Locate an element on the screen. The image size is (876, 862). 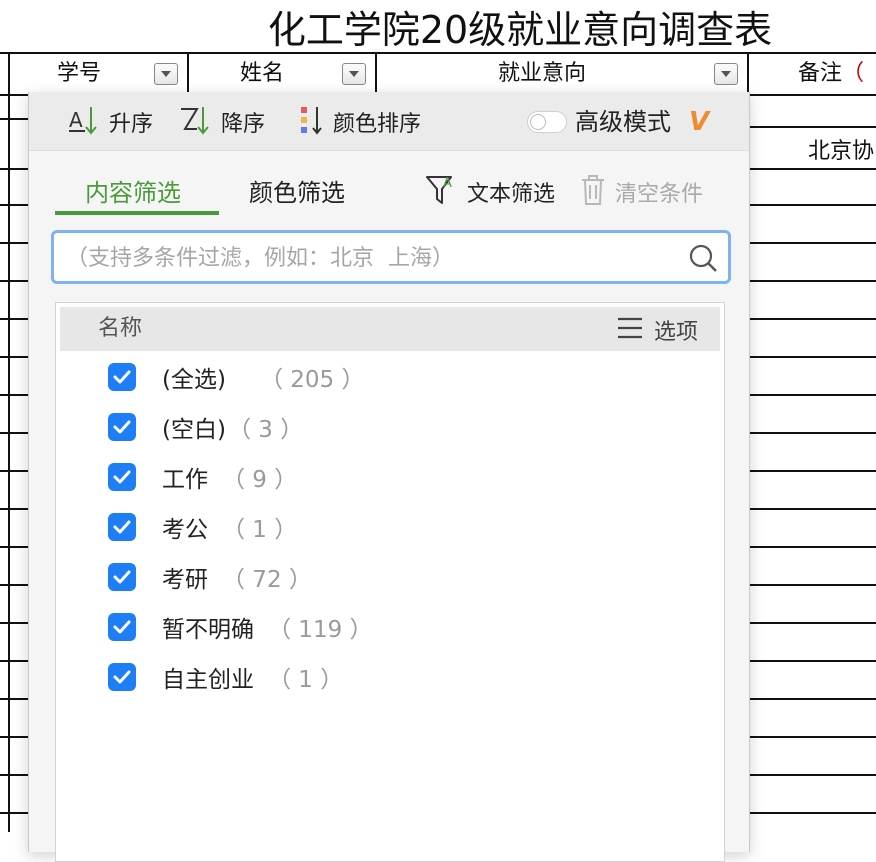
list-item: 工作 （ 9 ） is located at coordinates (202, 477).